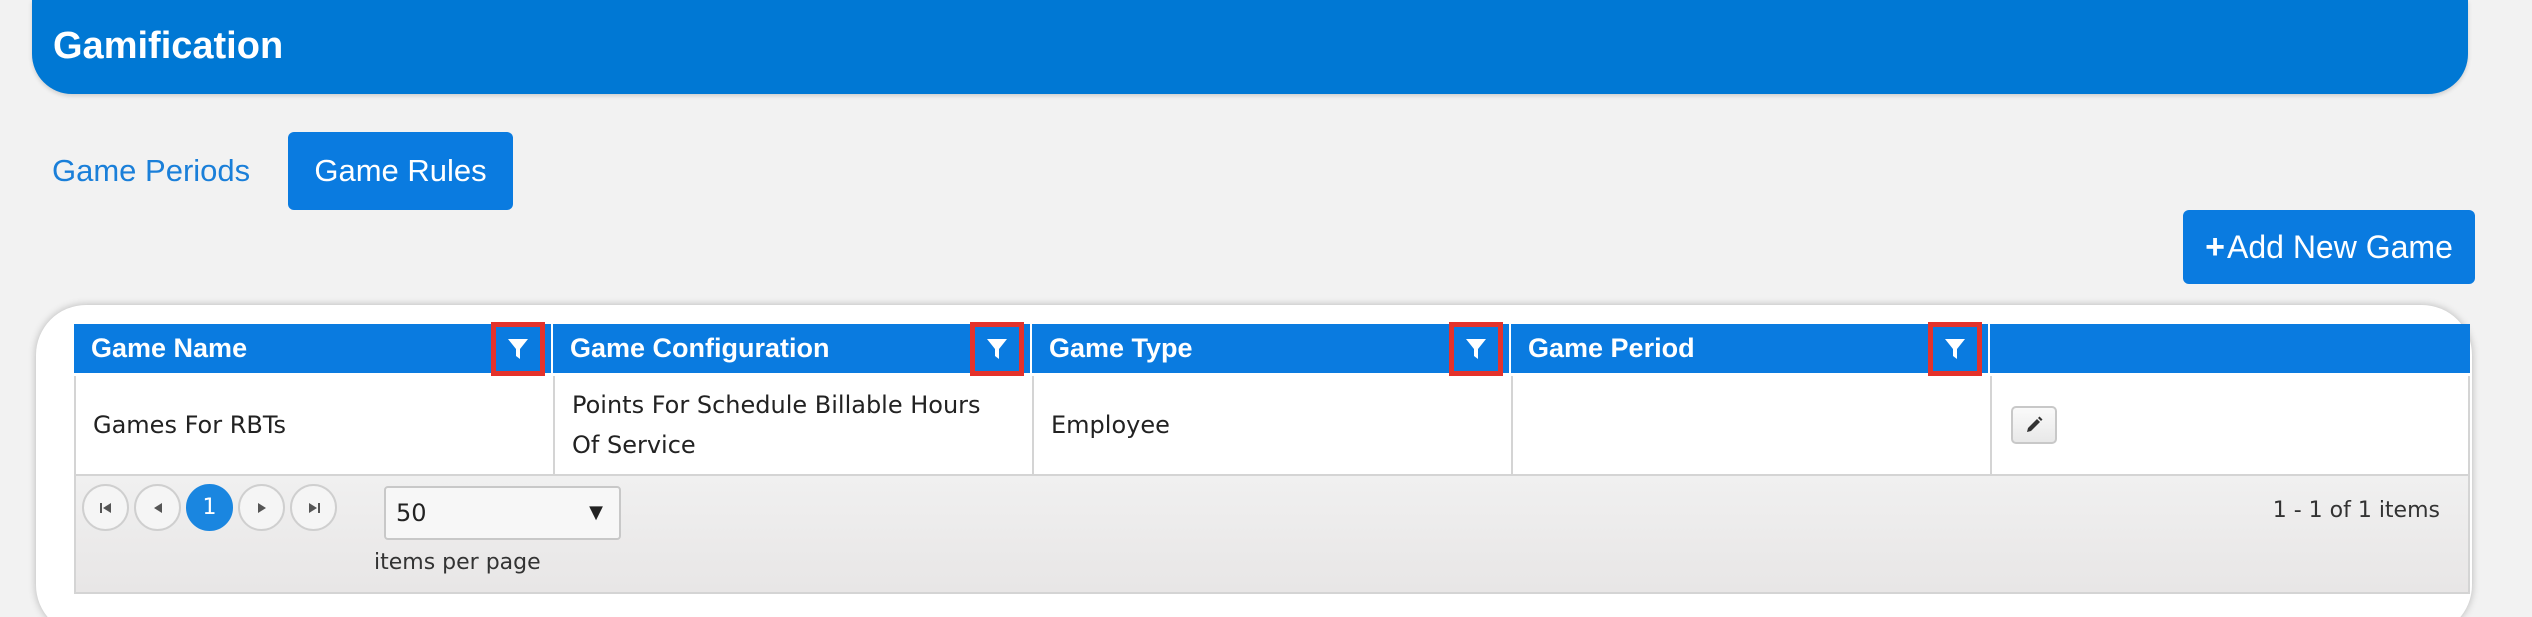 This screenshot has height=617, width=2532. I want to click on previous-page-button, so click(157, 507).